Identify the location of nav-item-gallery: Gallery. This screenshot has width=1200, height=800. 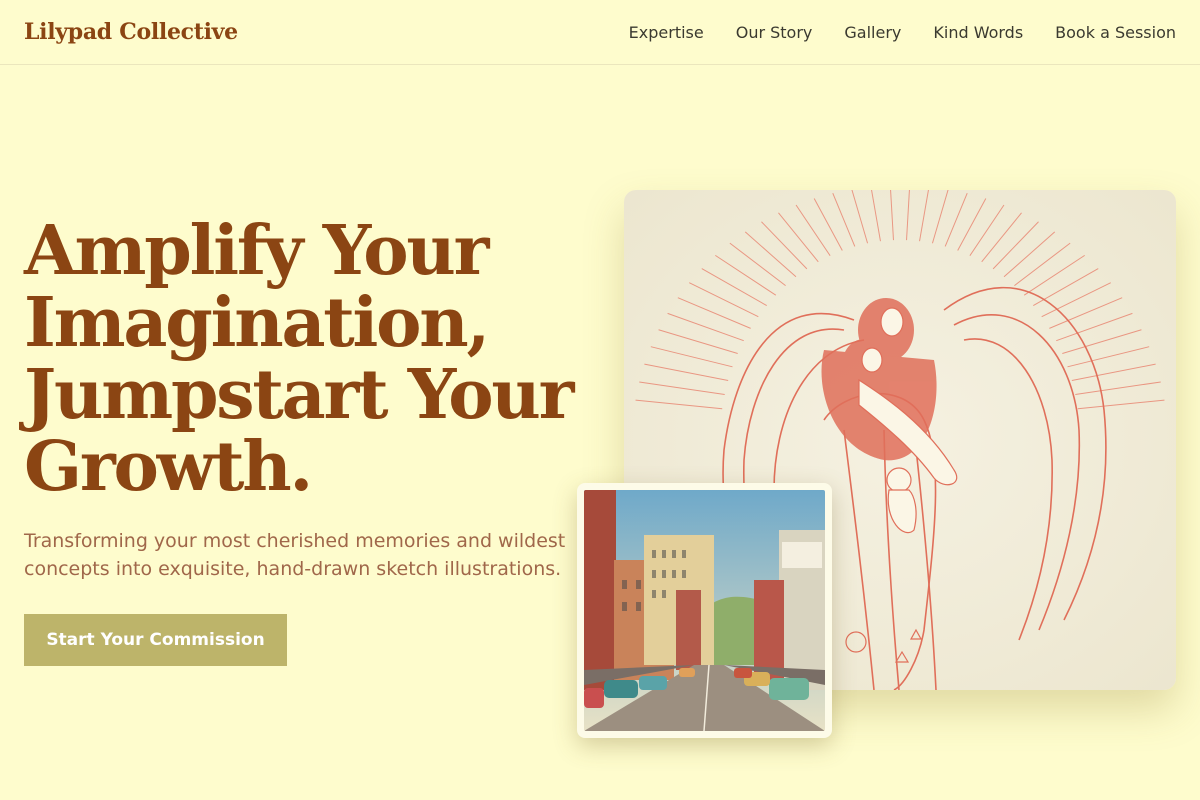
(872, 32).